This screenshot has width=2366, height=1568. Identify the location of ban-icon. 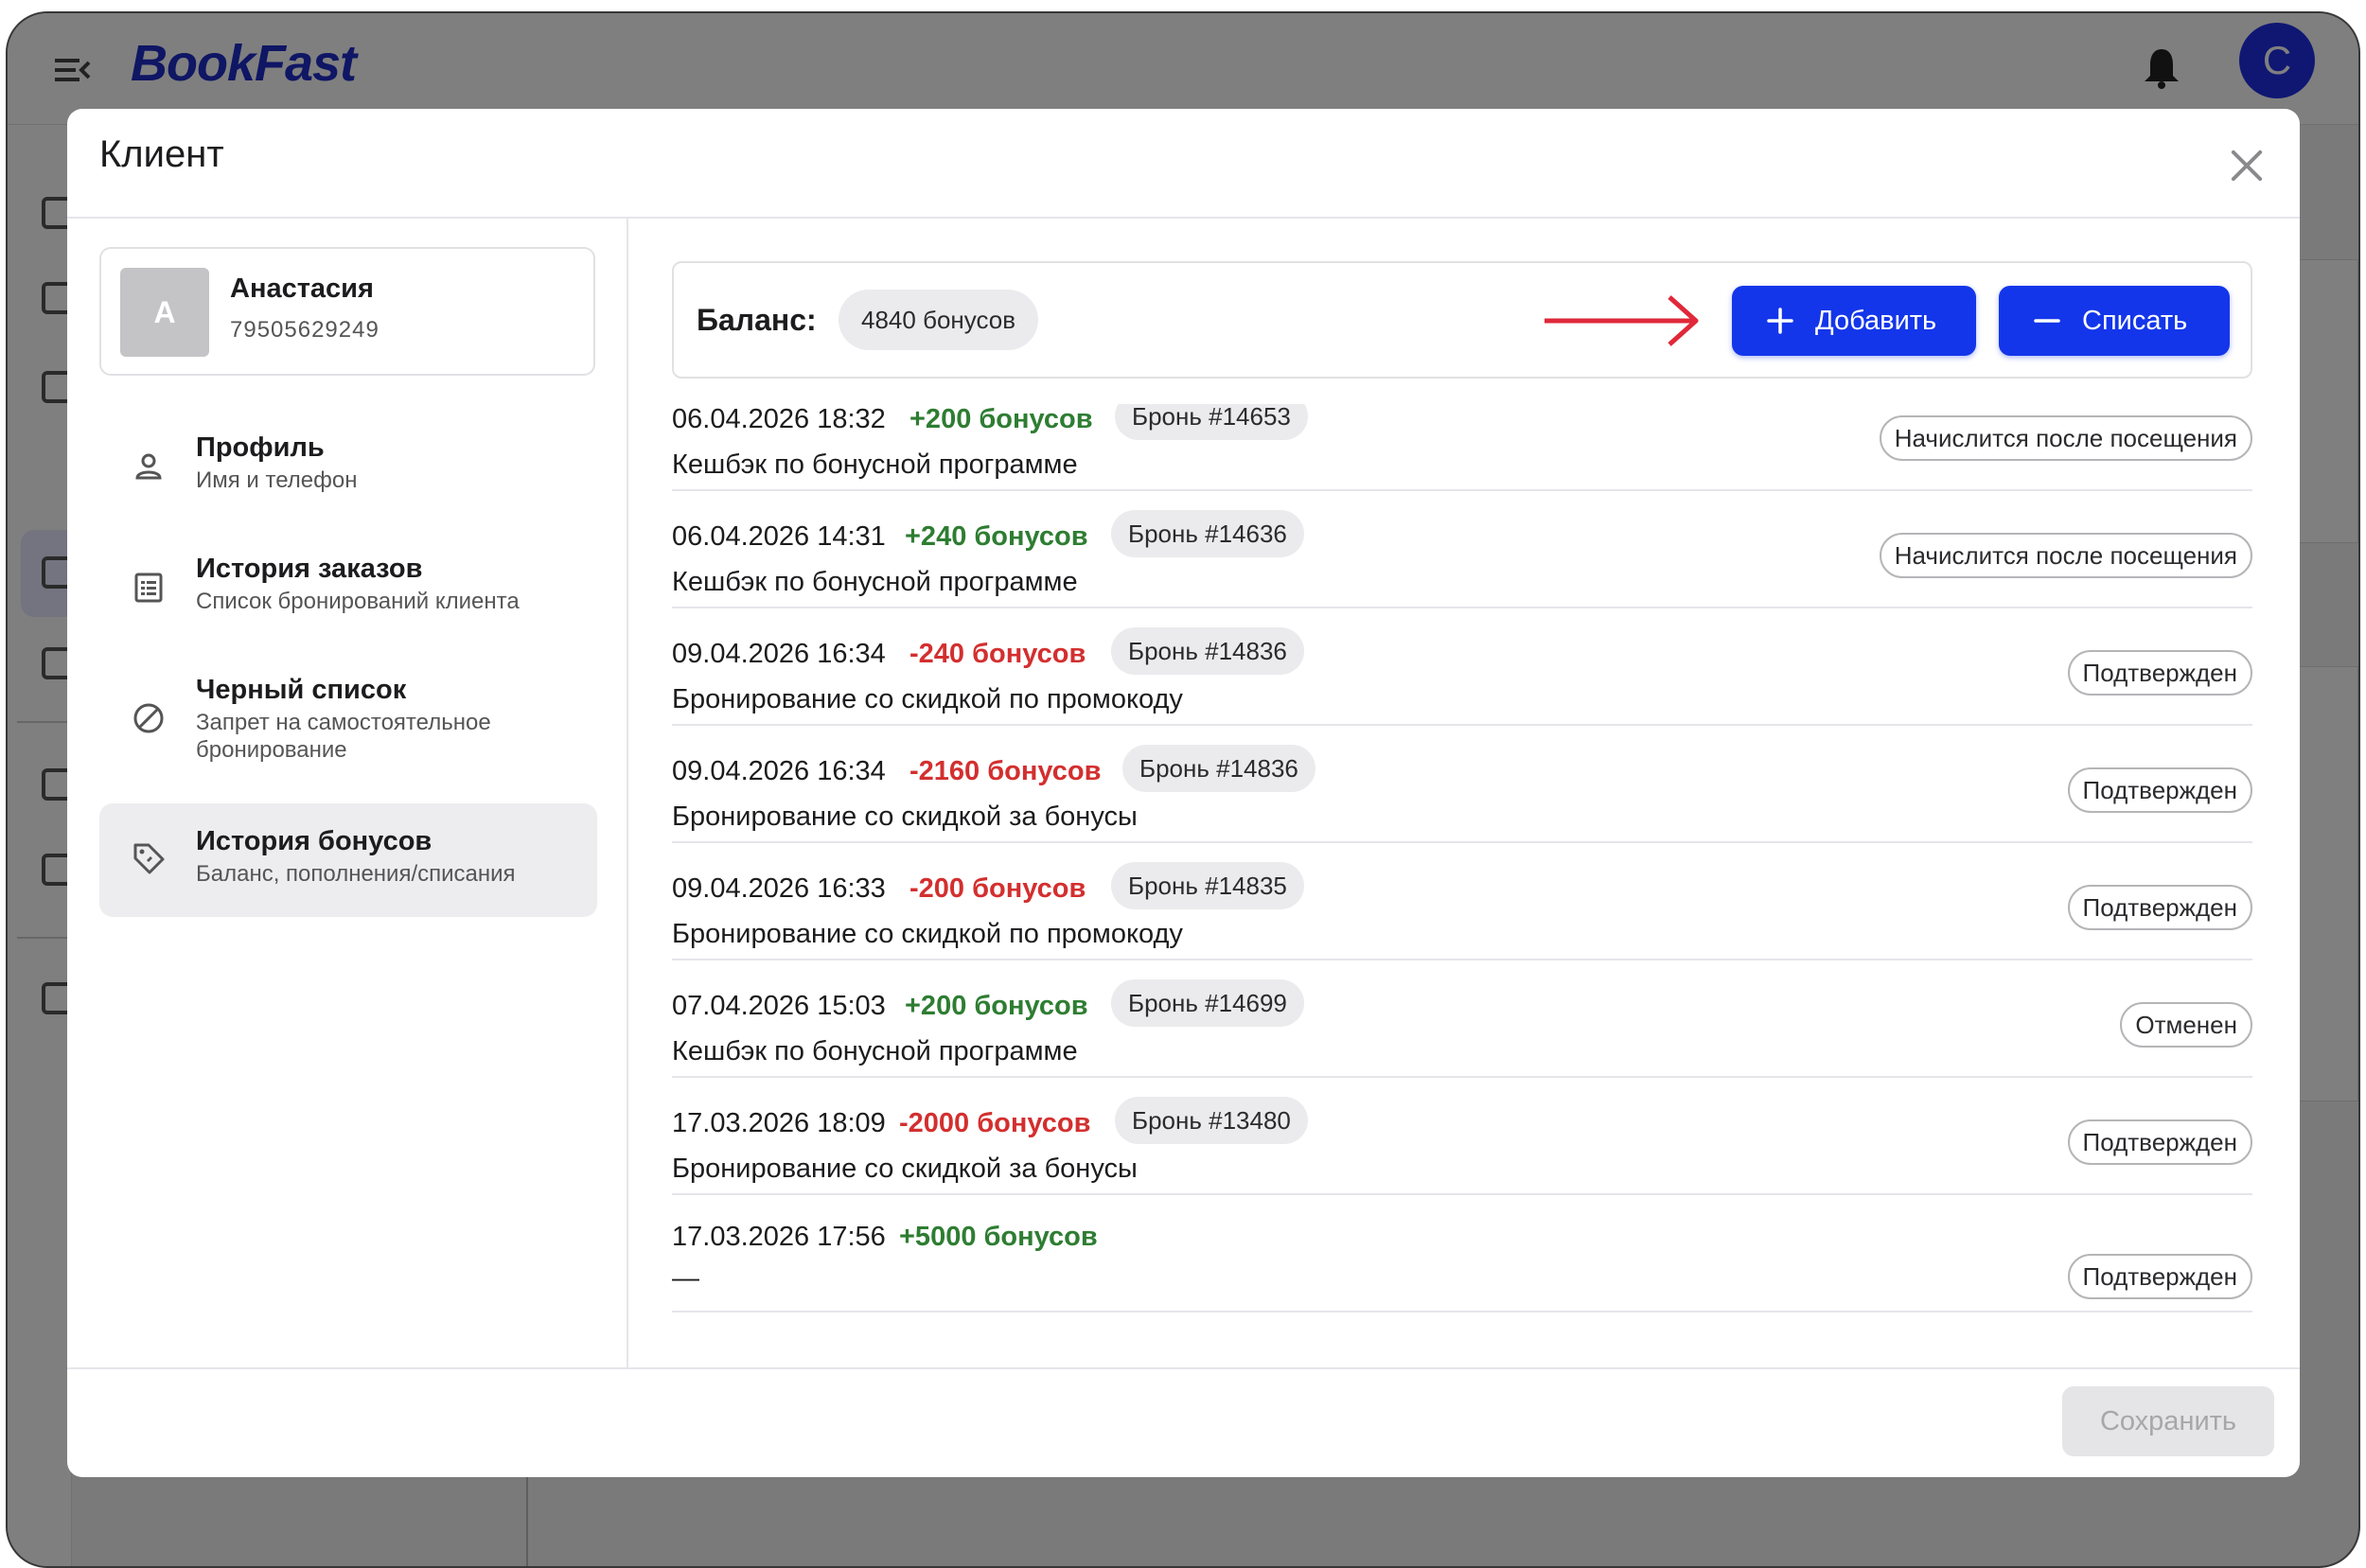
(148, 718).